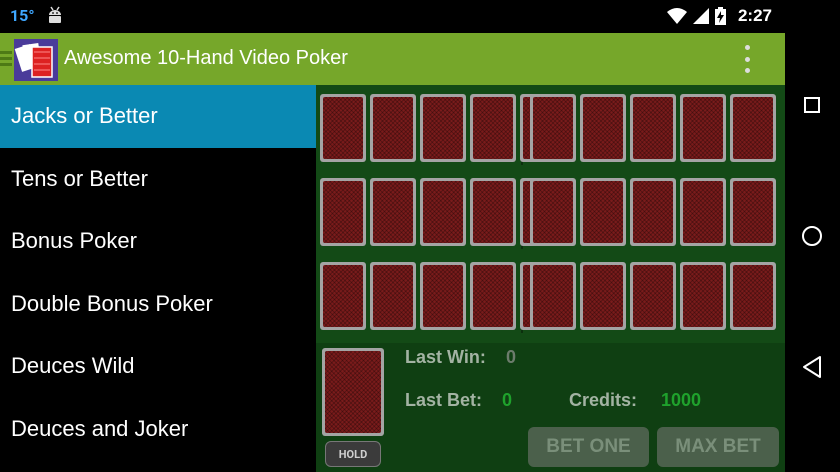 Image resolution: width=840 pixels, height=472 pixels. Describe the element at coordinates (22, 15) in the screenshot. I see `temperature-text: 15°` at that location.